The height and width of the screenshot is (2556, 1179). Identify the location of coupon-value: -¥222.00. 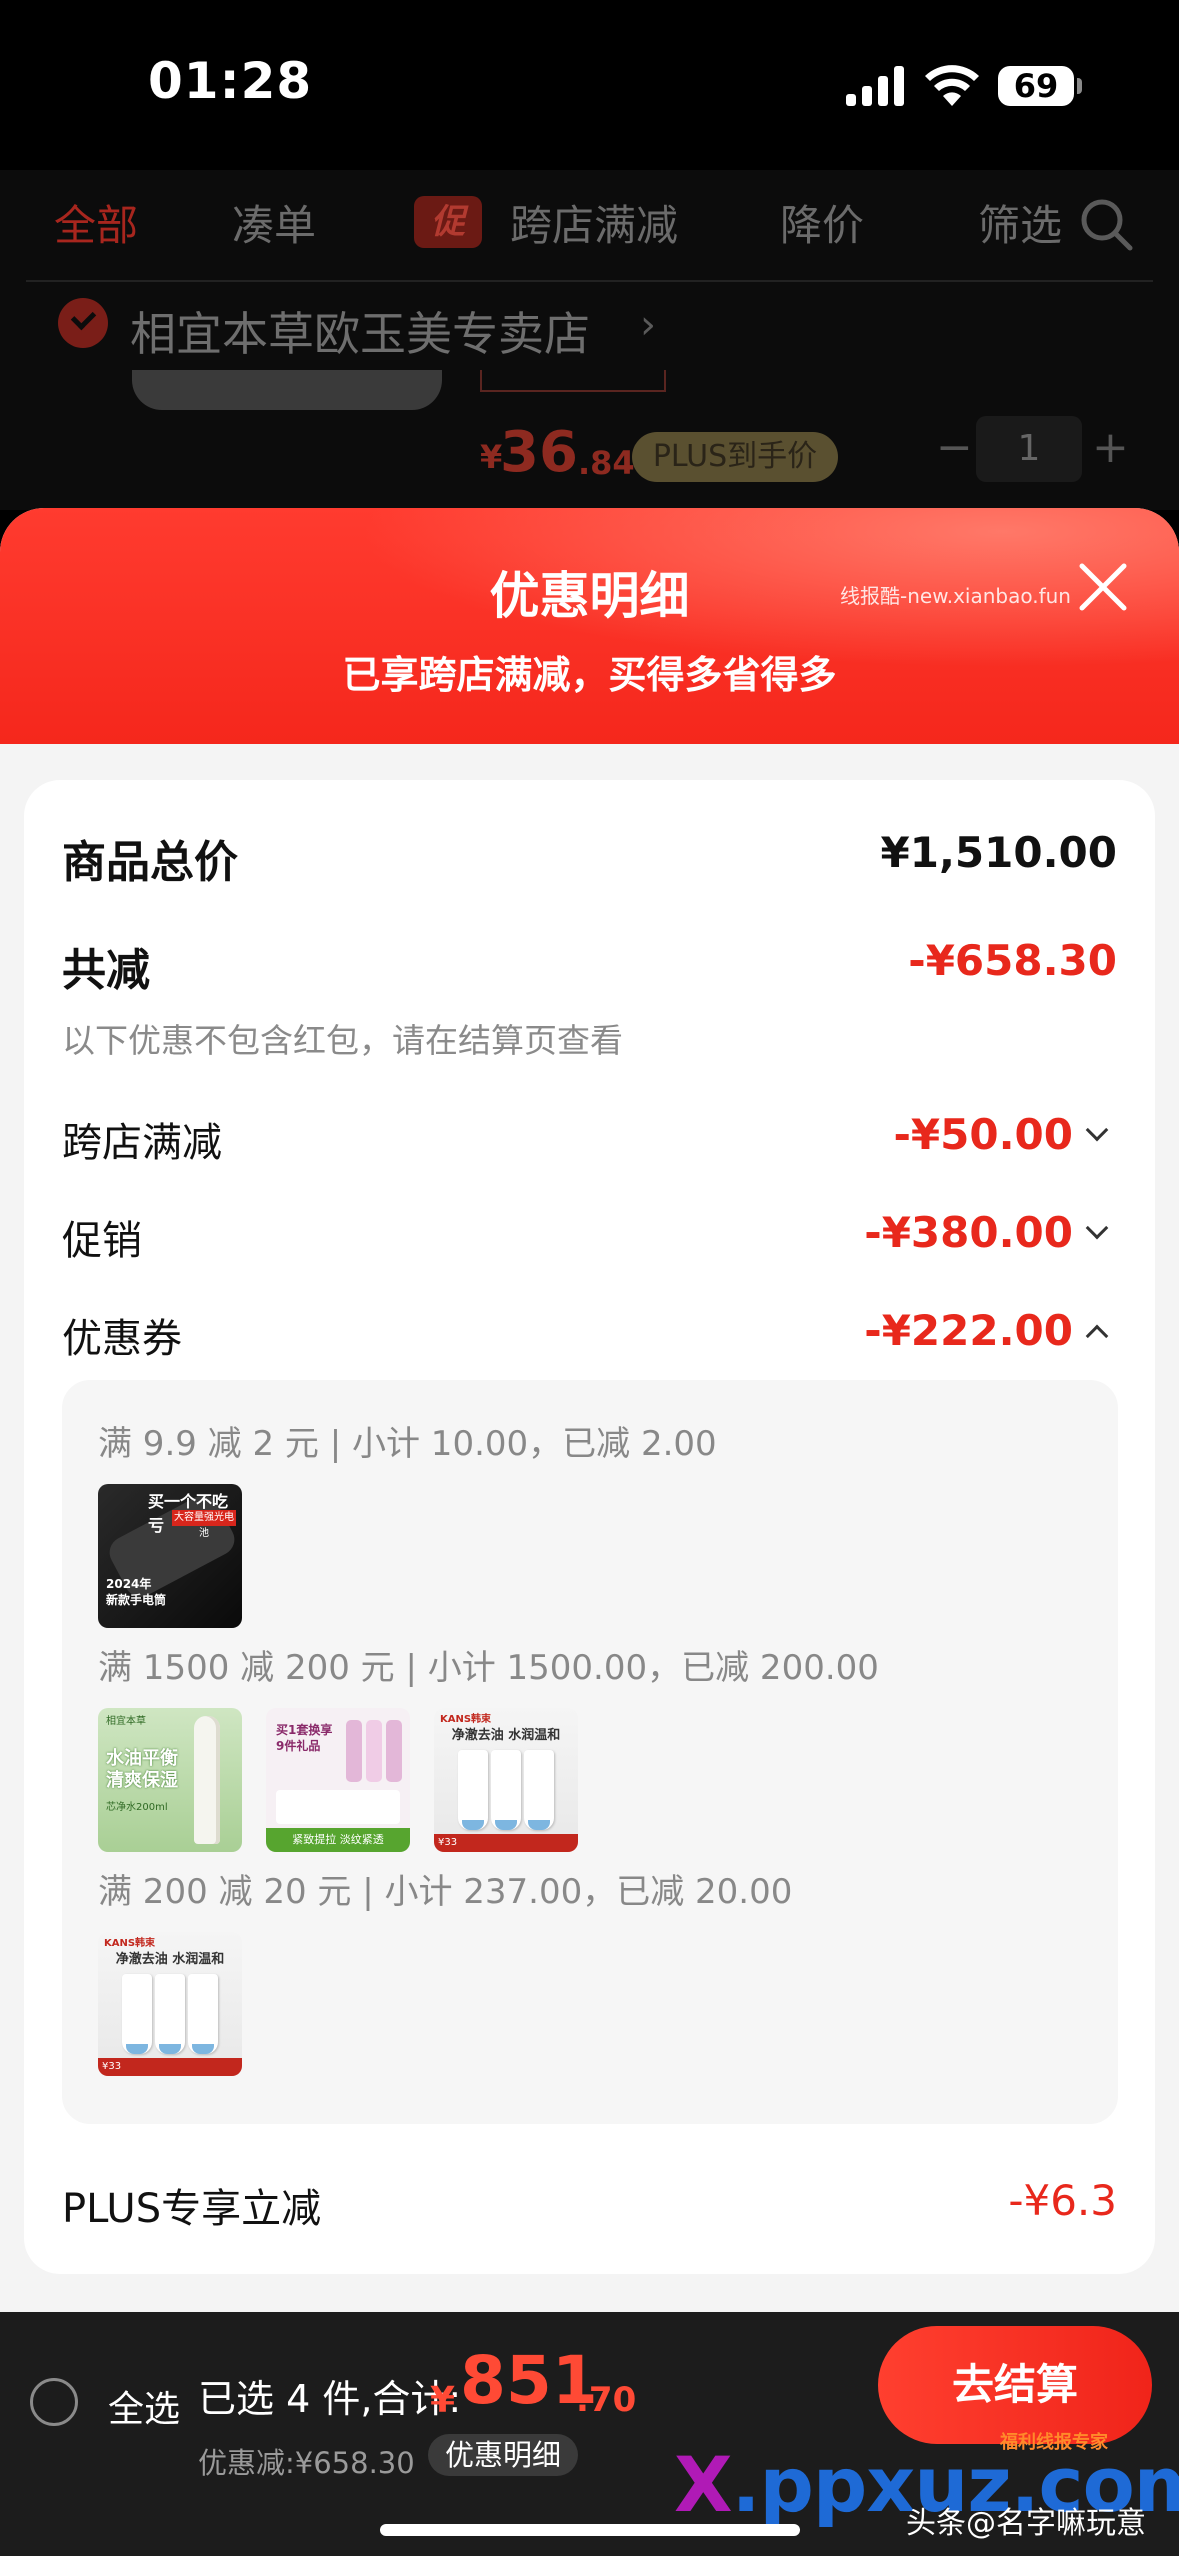
(968, 1330).